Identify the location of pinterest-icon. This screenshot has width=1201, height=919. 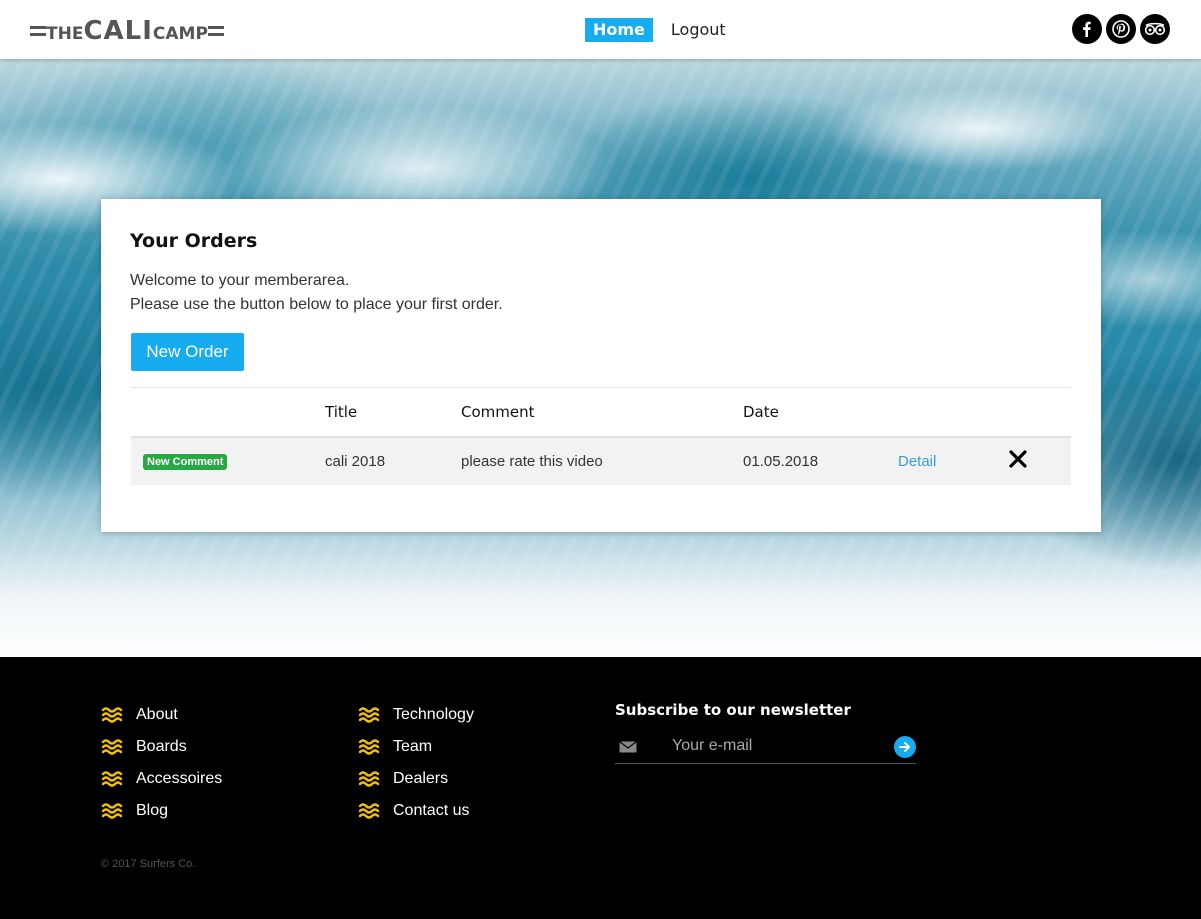
(1121, 29).